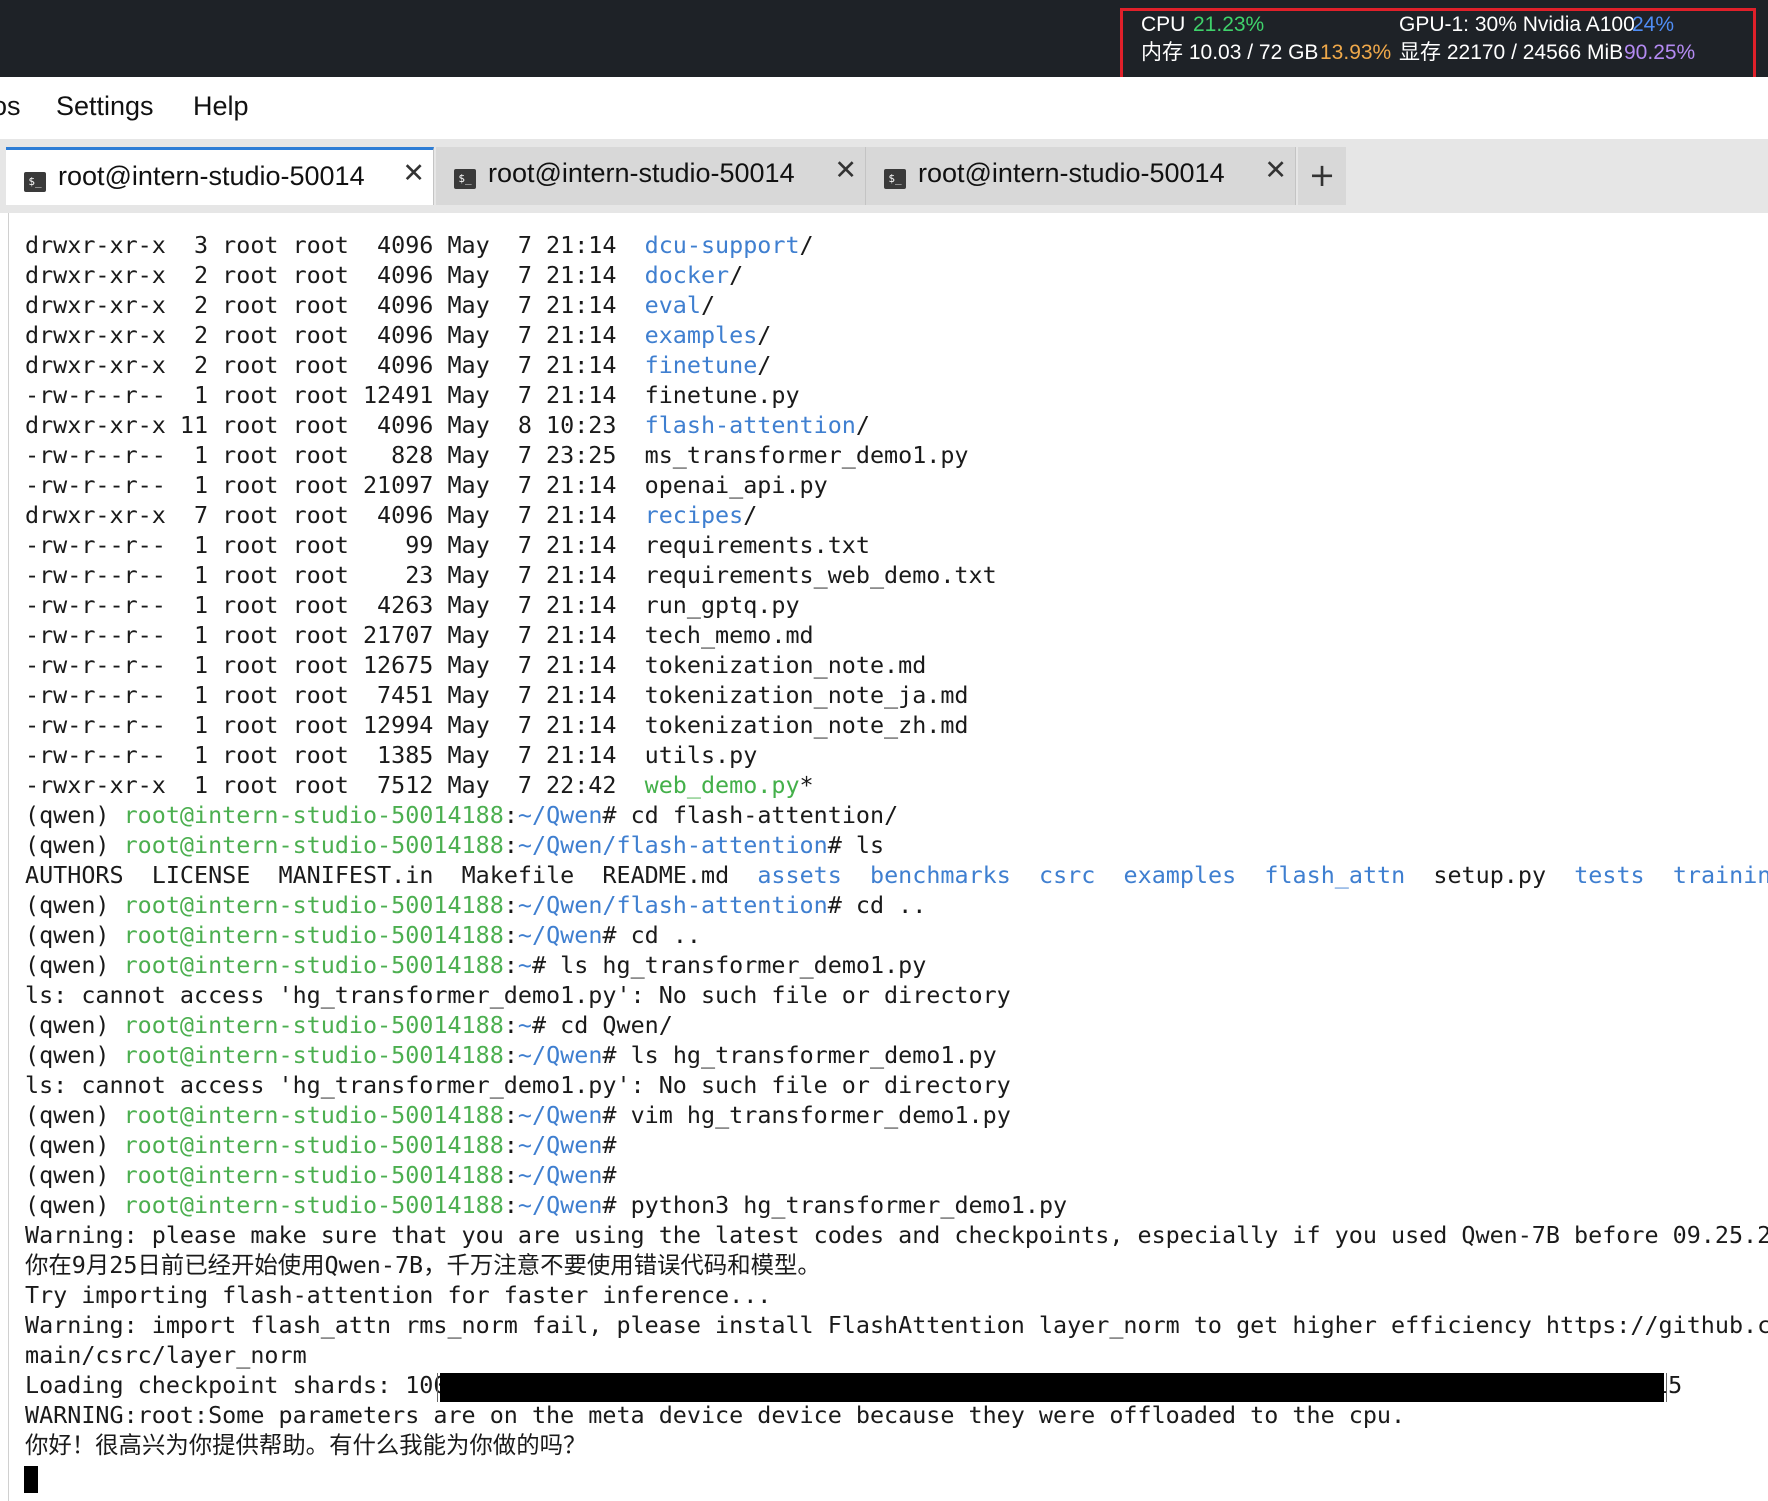 The height and width of the screenshot is (1501, 1768). I want to click on new-tab-button: +, so click(1322, 176).